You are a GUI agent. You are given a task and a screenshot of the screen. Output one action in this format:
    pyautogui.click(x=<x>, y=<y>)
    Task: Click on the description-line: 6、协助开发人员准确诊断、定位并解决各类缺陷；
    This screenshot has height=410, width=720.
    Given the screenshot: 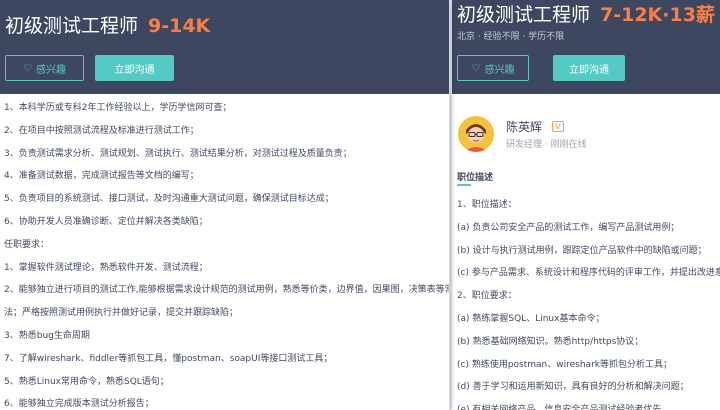 What is the action you would take?
    pyautogui.click(x=106, y=221)
    